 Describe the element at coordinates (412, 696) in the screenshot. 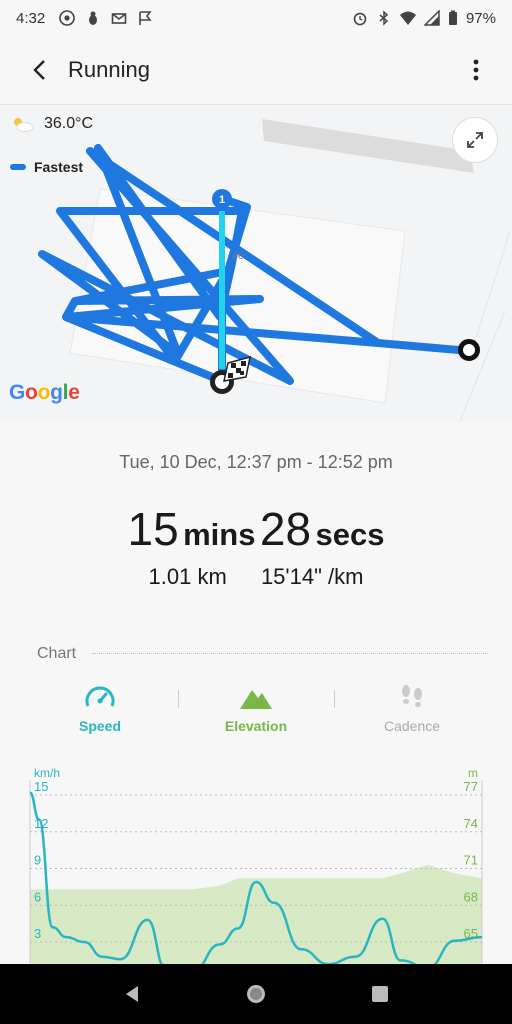

I see `footprints-icon` at that location.